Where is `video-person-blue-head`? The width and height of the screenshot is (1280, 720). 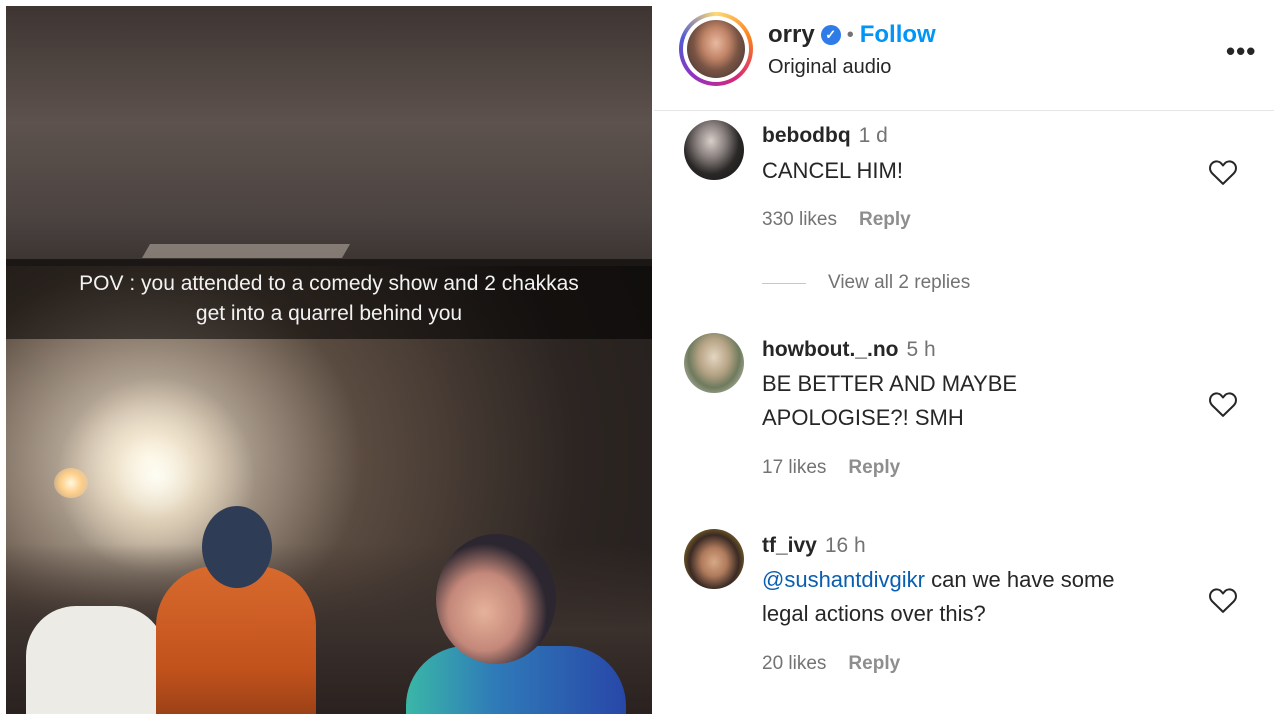
video-person-blue-head is located at coordinates (496, 599).